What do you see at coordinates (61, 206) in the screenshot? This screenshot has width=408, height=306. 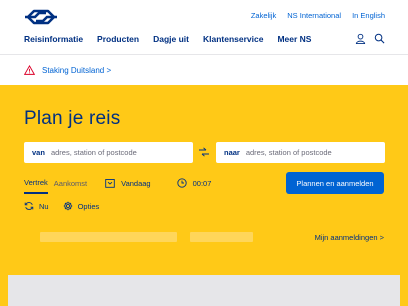 I see `options-row: Nu Opties` at bounding box center [61, 206].